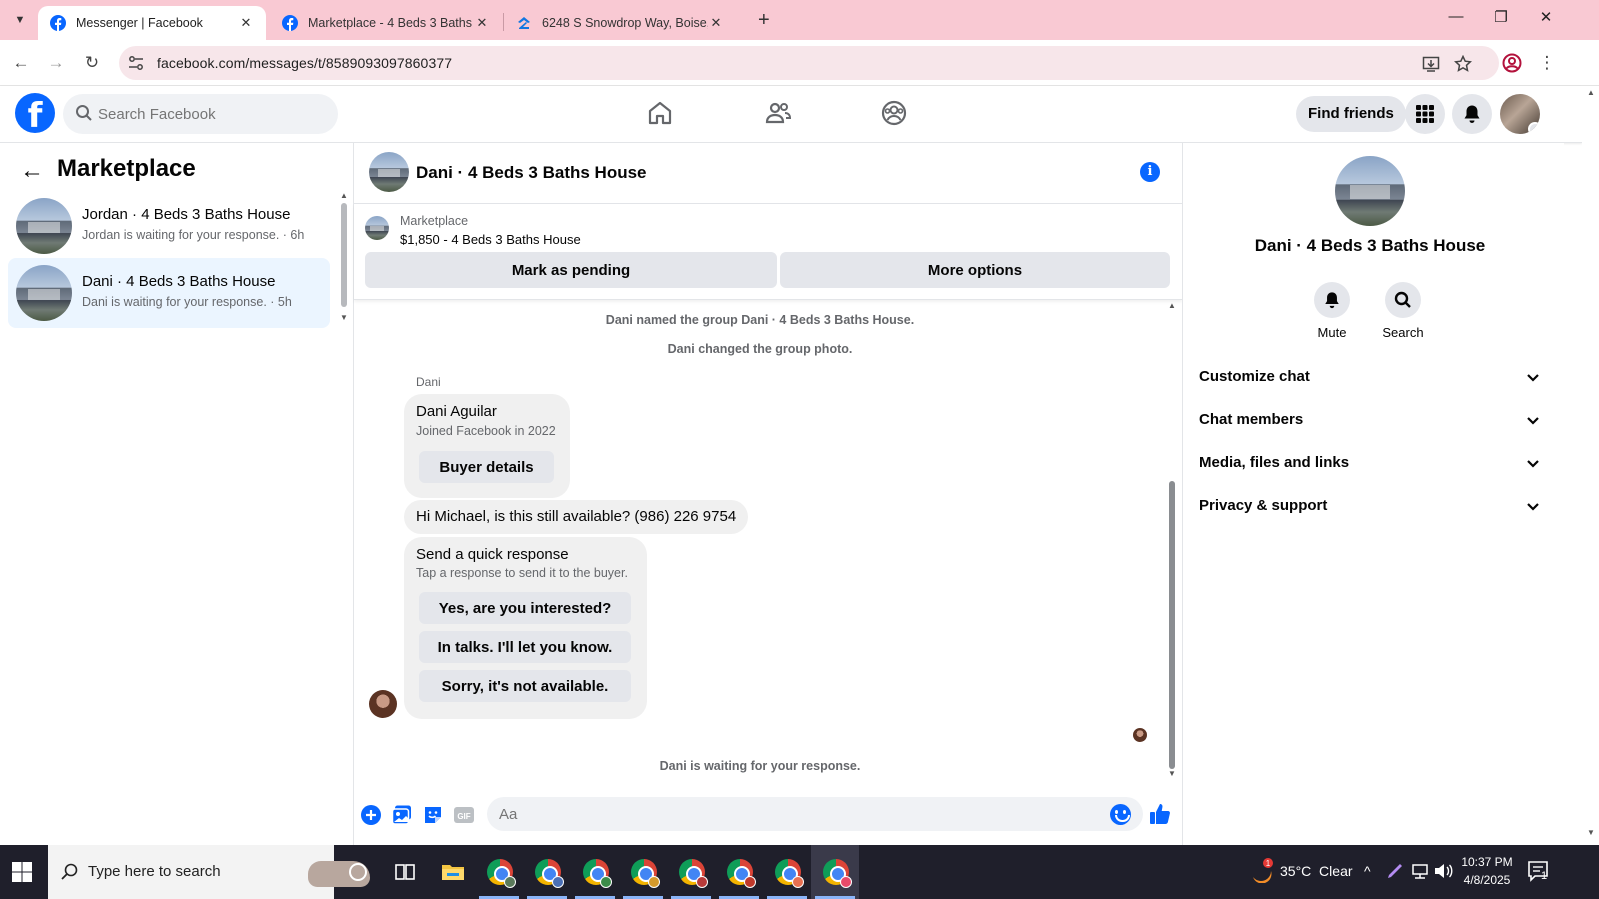  I want to click on conversation-scrollbar: ▲ ▼, so click(344, 256).